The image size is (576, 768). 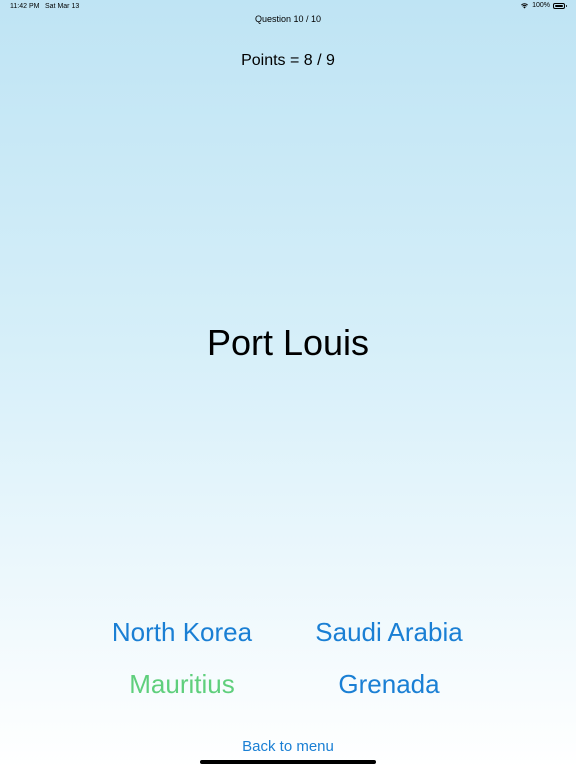 I want to click on status-indicators: 100%, so click(x=543, y=5).